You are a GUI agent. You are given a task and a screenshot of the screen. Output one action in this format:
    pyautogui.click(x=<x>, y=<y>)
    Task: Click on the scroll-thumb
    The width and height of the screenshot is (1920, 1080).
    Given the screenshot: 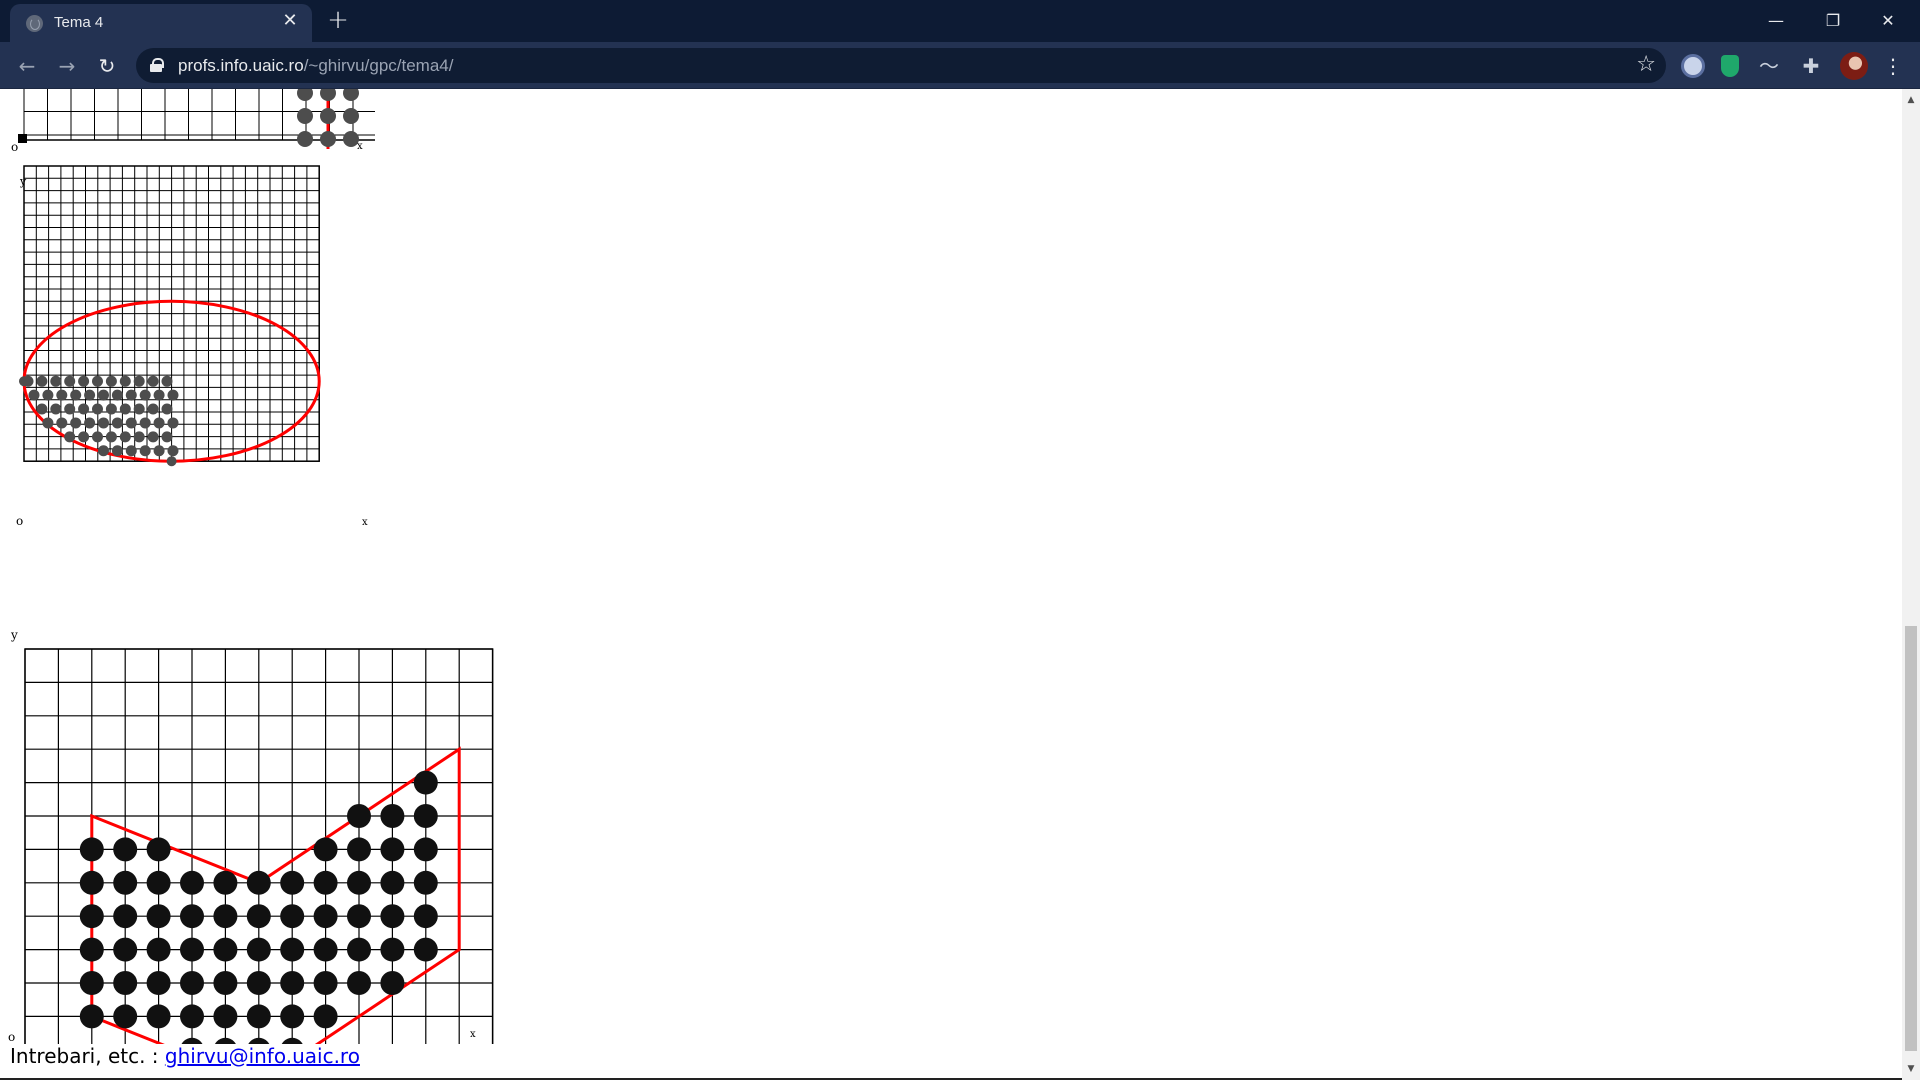 What is the action you would take?
    pyautogui.click(x=1911, y=838)
    